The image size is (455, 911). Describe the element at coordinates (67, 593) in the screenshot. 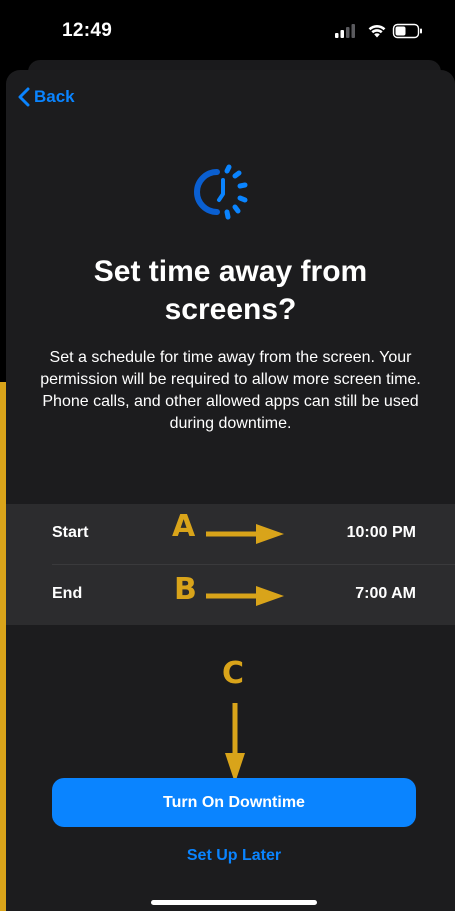

I see `end-label: End` at that location.